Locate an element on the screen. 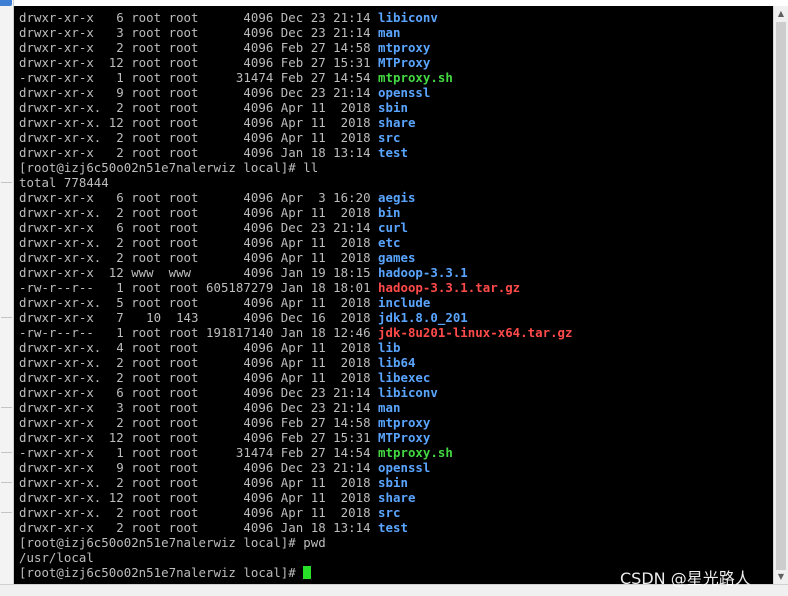  vertical-scrollbar: ▲ ▼ is located at coordinates (780, 295).